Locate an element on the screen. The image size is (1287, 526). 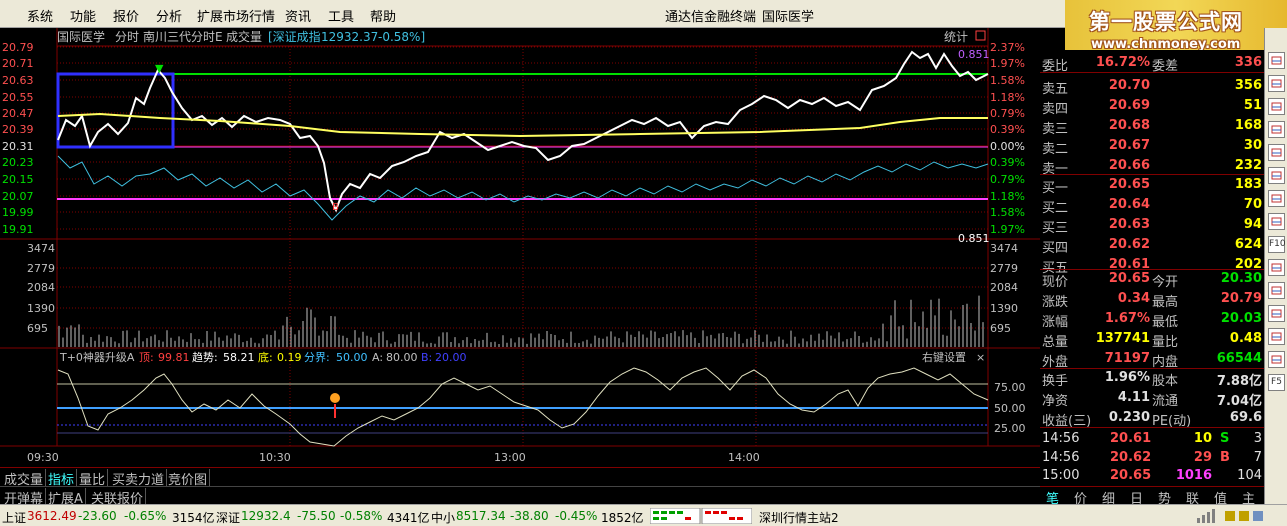
line-icon is located at coordinates (1276, 336).